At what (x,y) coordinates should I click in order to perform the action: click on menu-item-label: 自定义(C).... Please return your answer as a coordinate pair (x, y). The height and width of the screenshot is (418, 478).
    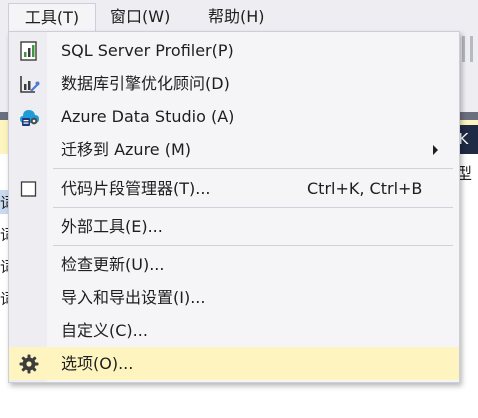
    Looking at the image, I should click on (104, 330).